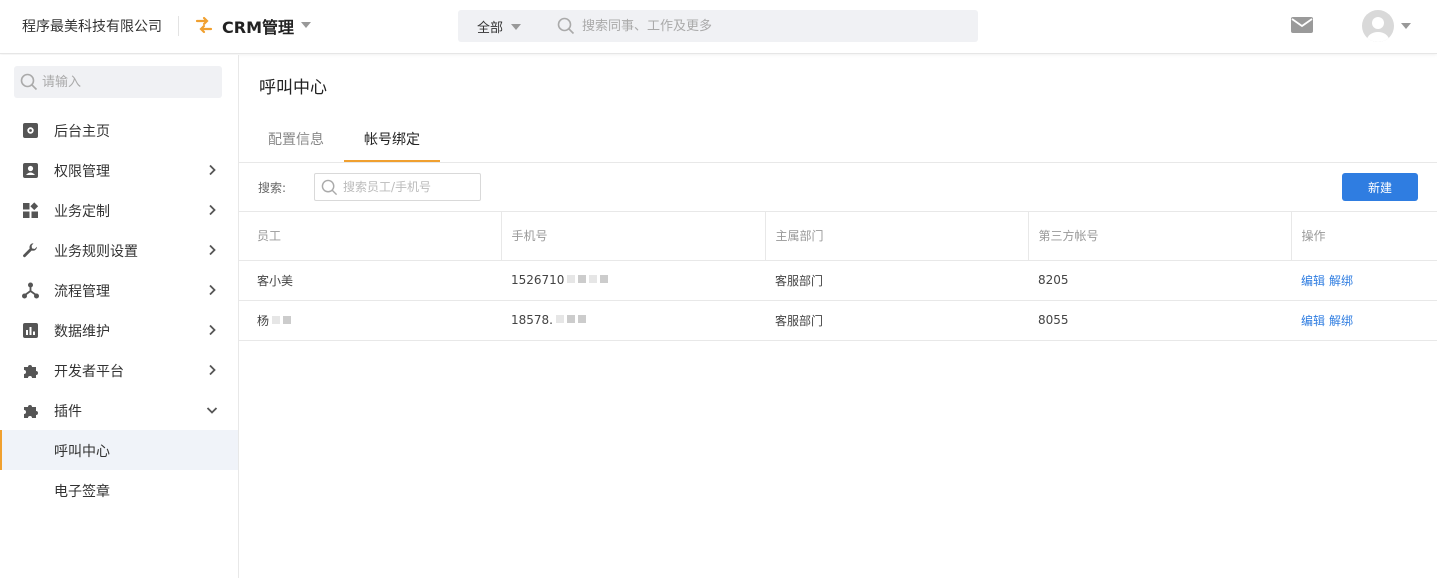  I want to click on table-row: 客小美 1526710 客服部门 8205 编辑 解绑, so click(838, 280).